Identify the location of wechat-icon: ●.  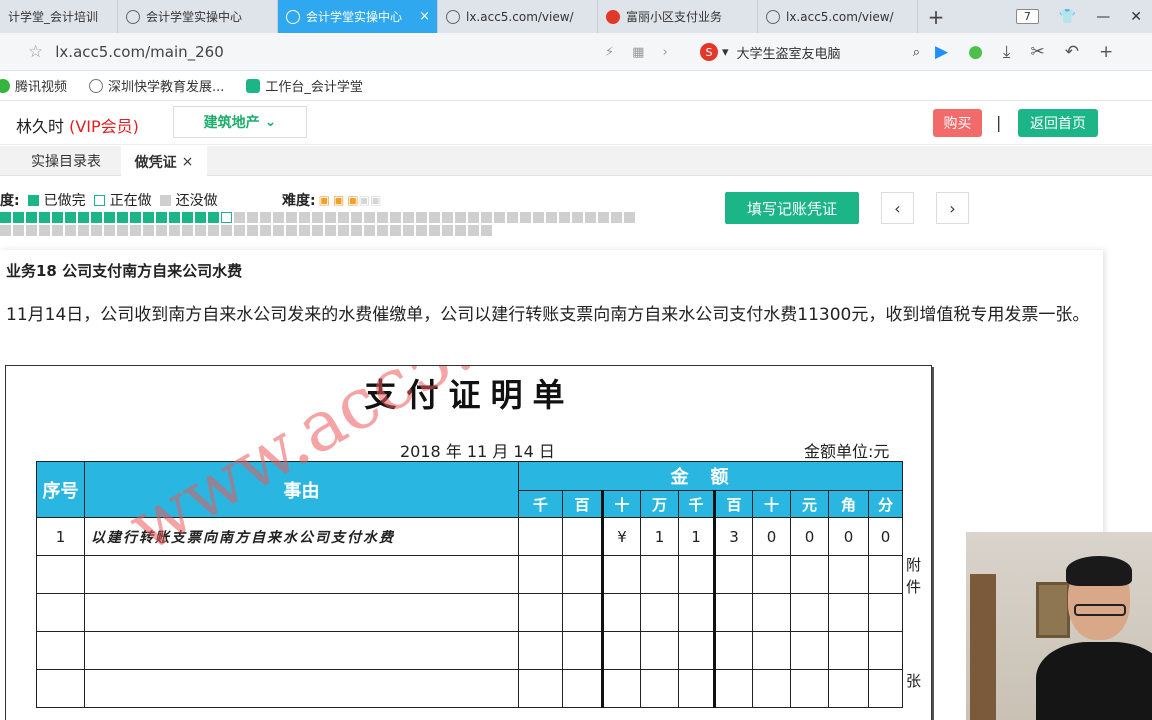
(975, 52).